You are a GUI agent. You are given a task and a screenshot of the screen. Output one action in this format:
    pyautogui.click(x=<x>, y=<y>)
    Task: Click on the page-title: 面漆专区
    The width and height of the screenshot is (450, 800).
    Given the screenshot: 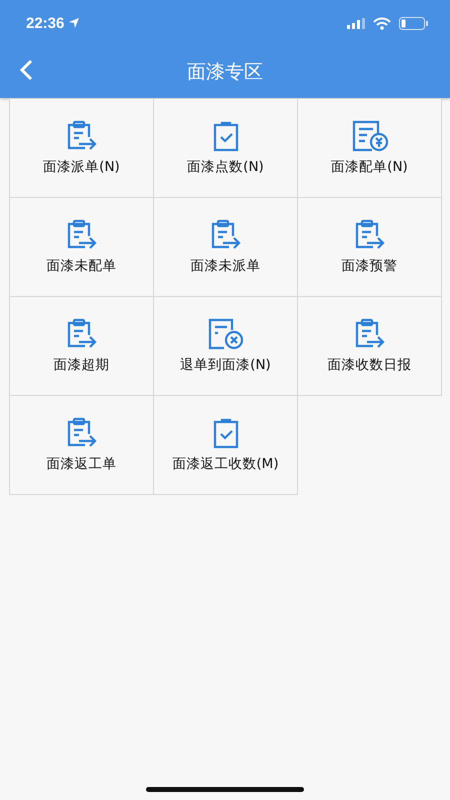 What is the action you would take?
    pyautogui.click(x=225, y=72)
    